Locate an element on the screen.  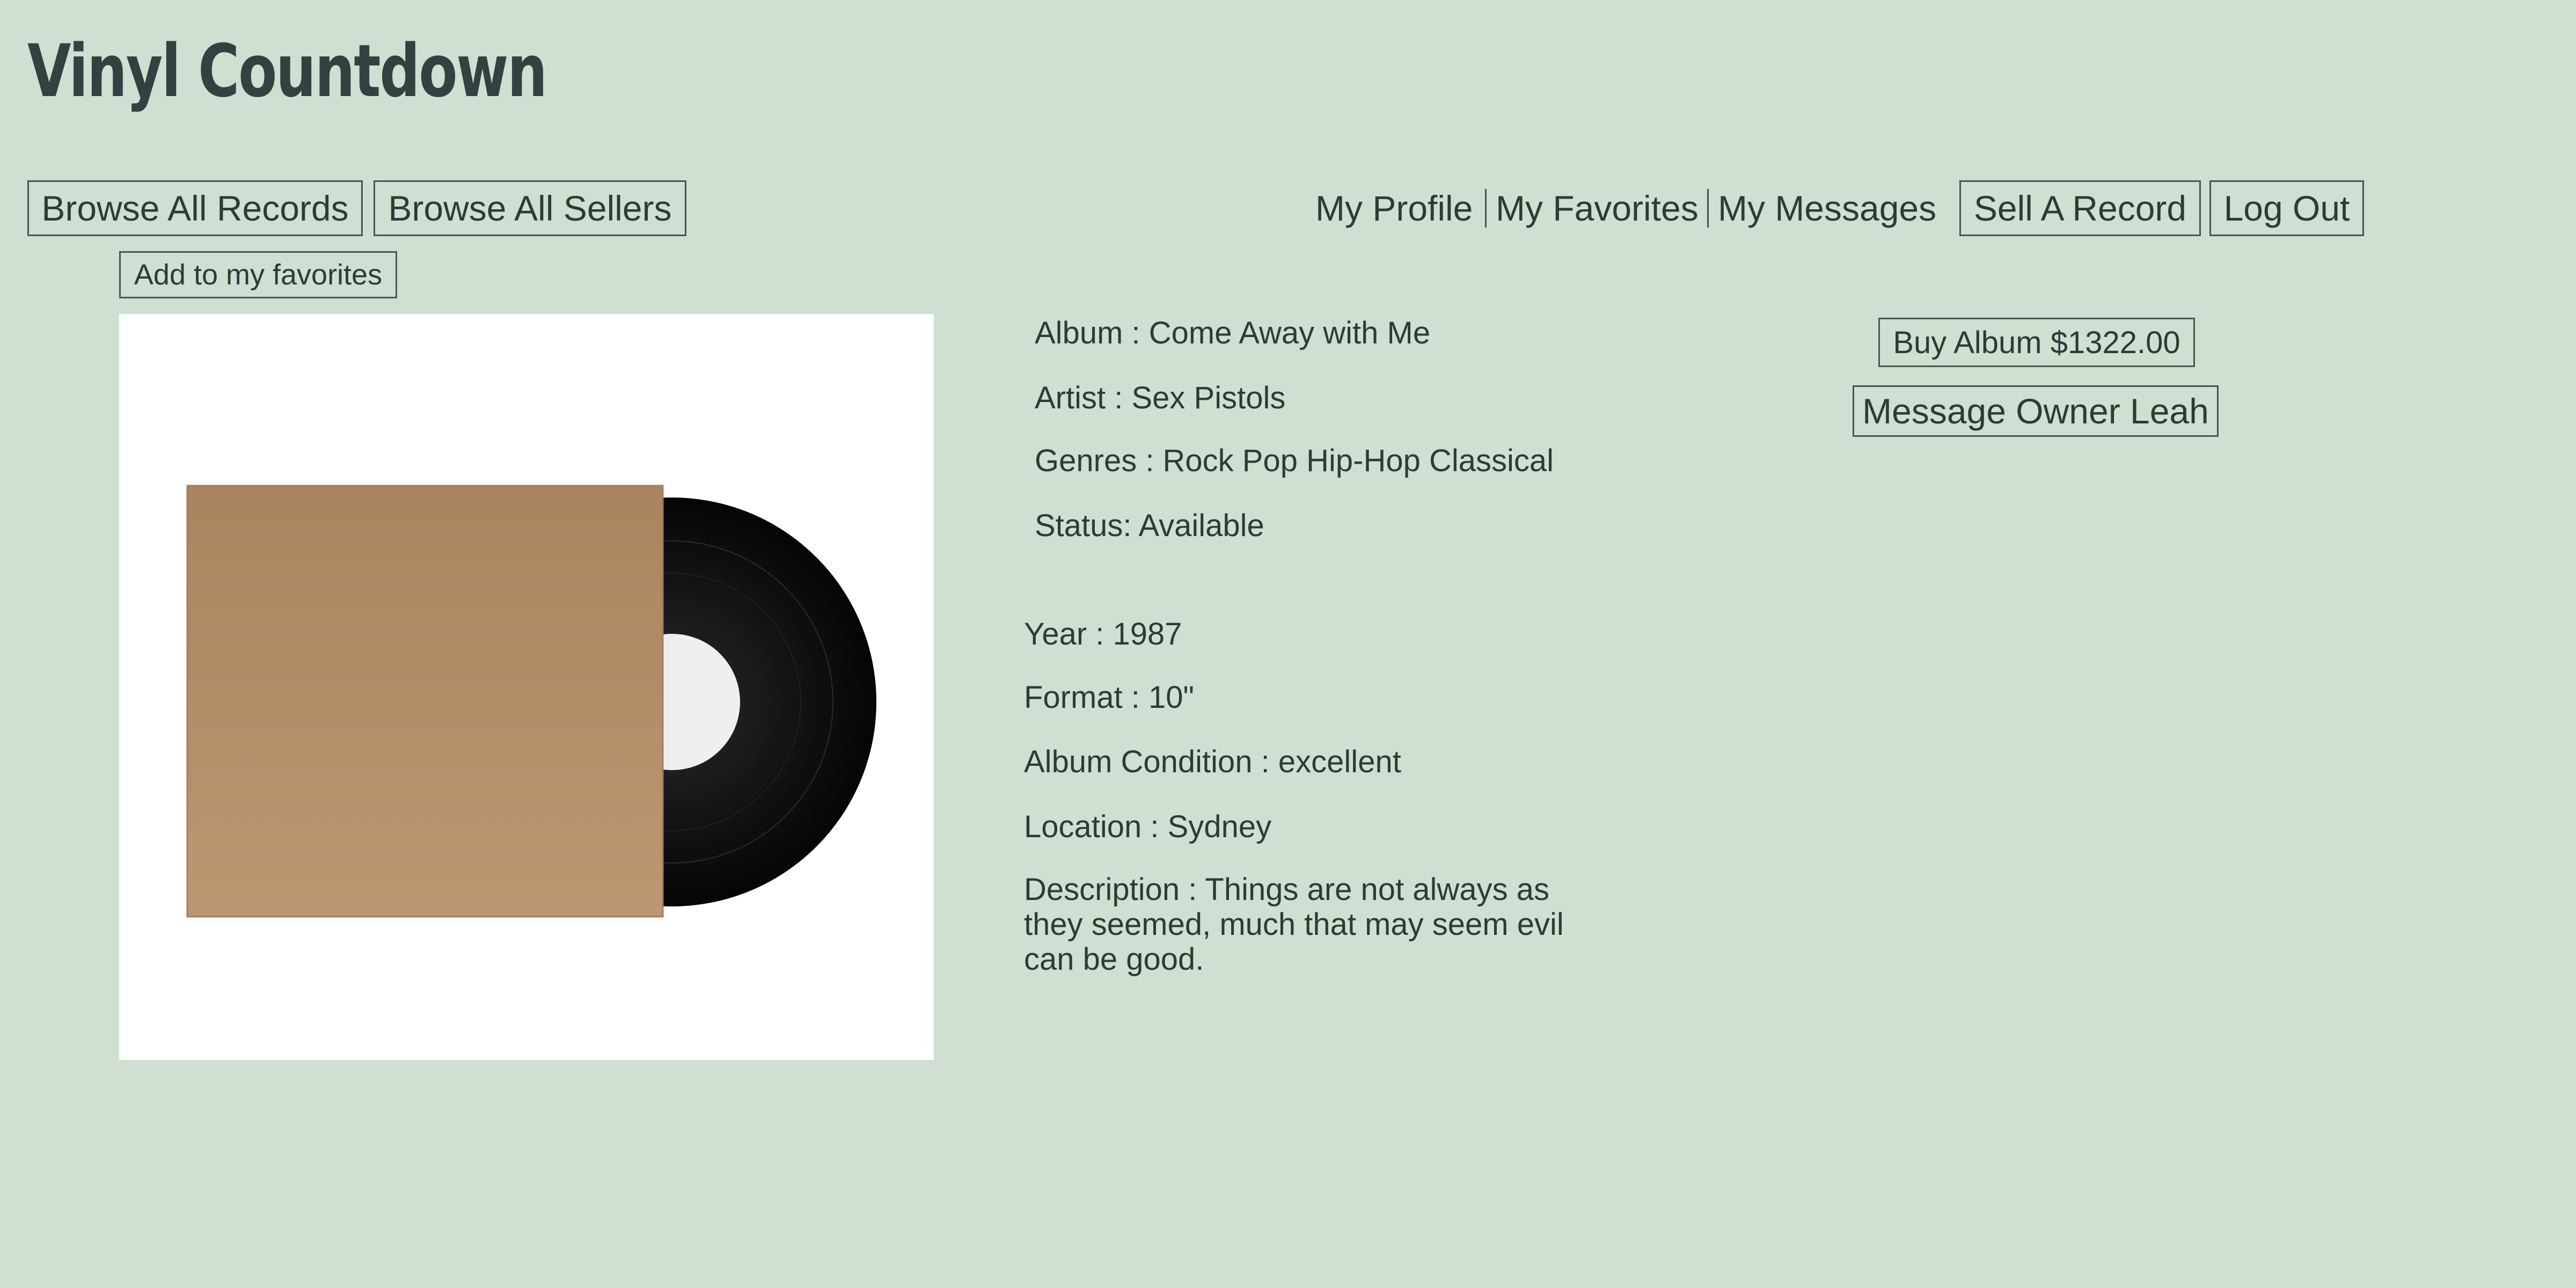
my-favorites-link: My Favorites is located at coordinates (1597, 208).